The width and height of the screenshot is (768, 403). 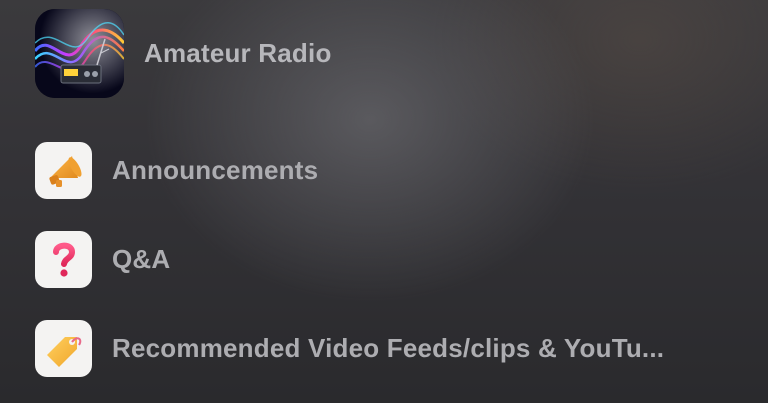 What do you see at coordinates (395, 259) in the screenshot?
I see `channel-item-qa: Q&A` at bounding box center [395, 259].